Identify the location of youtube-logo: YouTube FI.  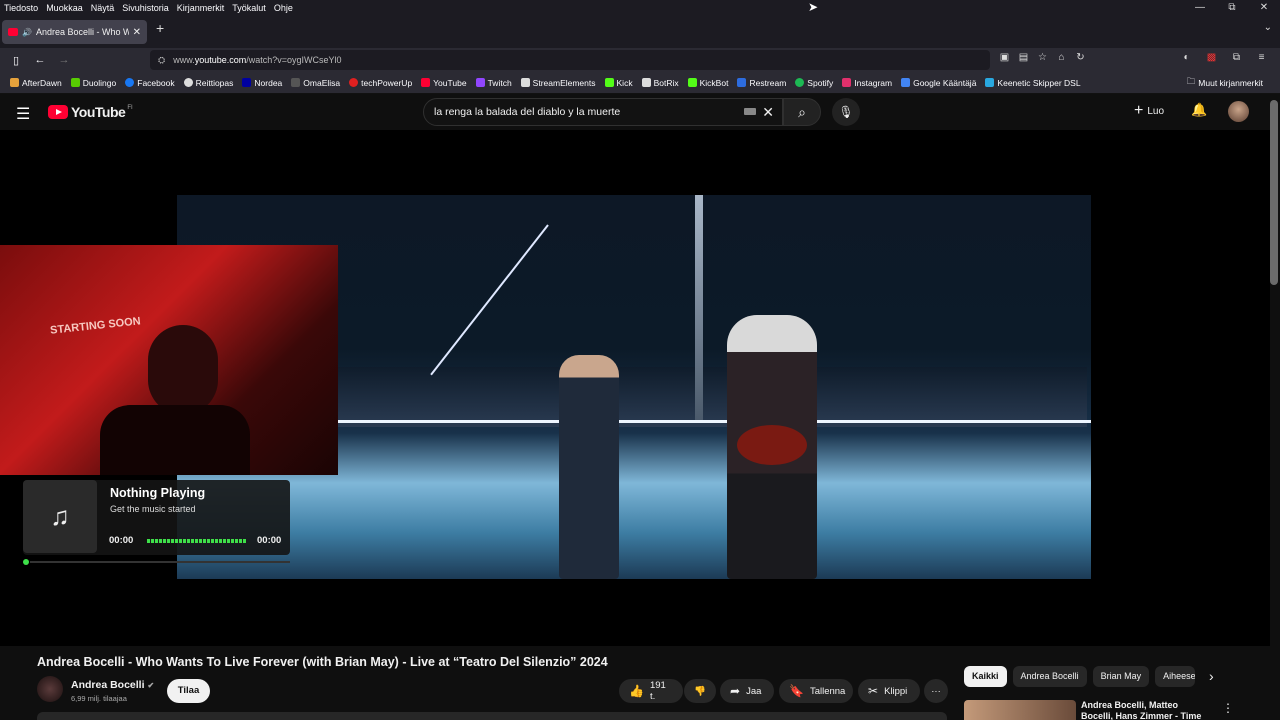
(90, 112).